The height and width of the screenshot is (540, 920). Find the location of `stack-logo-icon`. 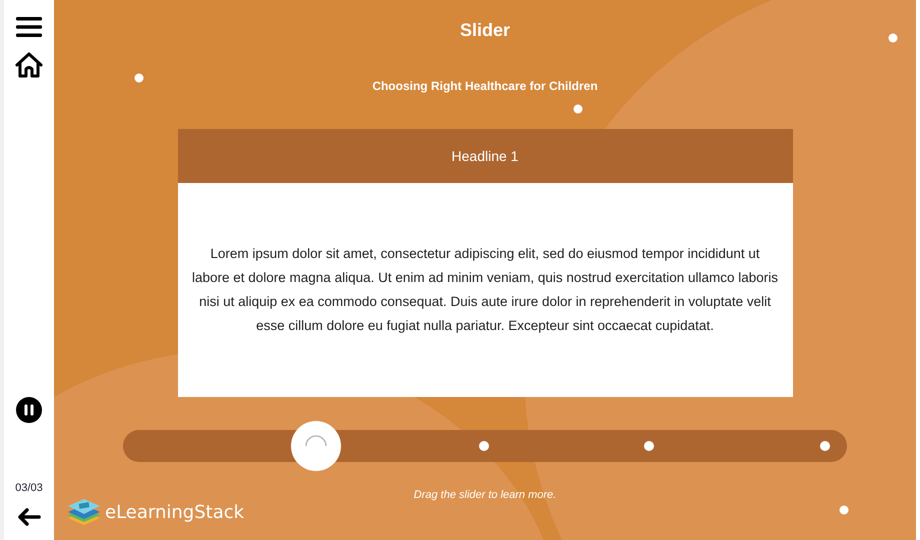

stack-logo-icon is located at coordinates (84, 512).